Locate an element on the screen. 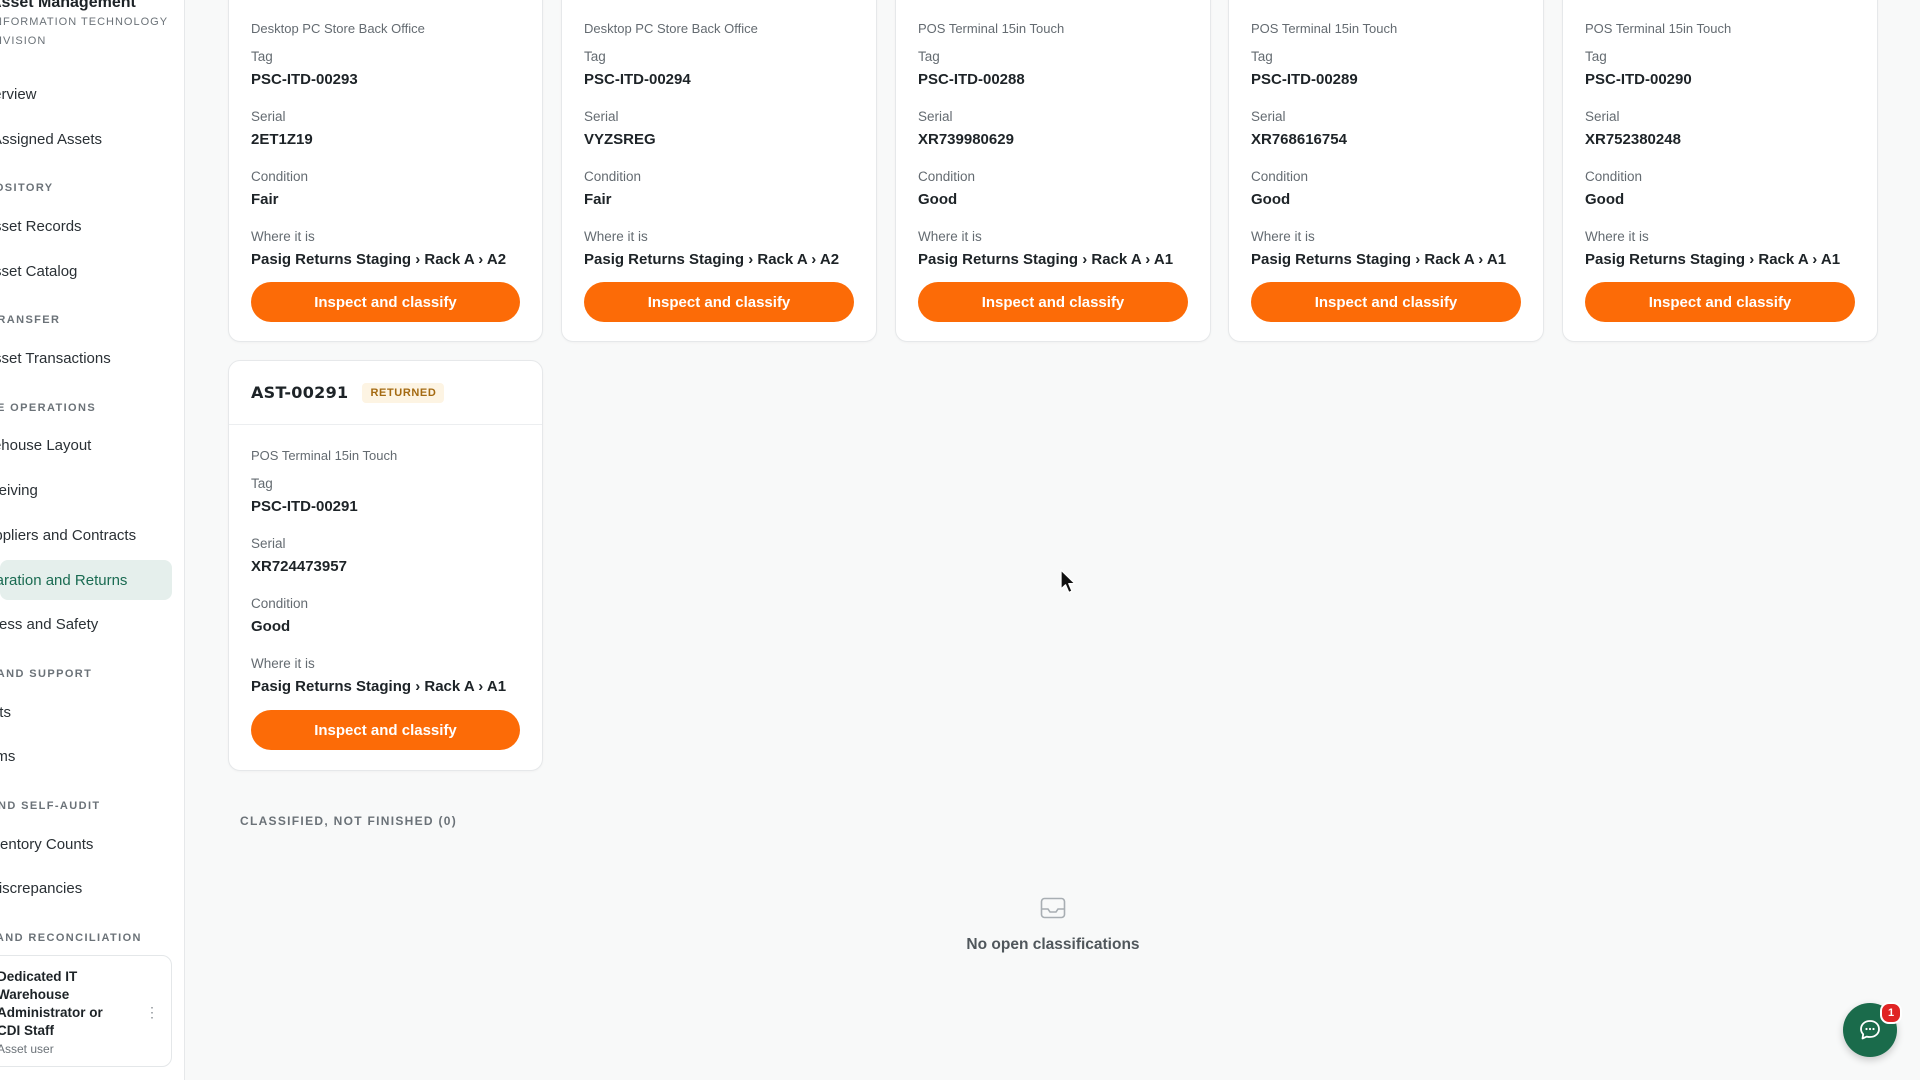  sidebar-item-label: Inventory Counts is located at coordinates (47, 844).